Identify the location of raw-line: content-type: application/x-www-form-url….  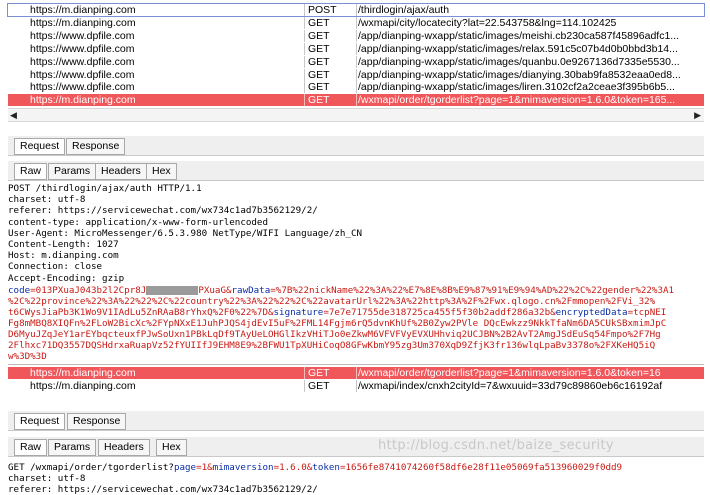
(138, 222).